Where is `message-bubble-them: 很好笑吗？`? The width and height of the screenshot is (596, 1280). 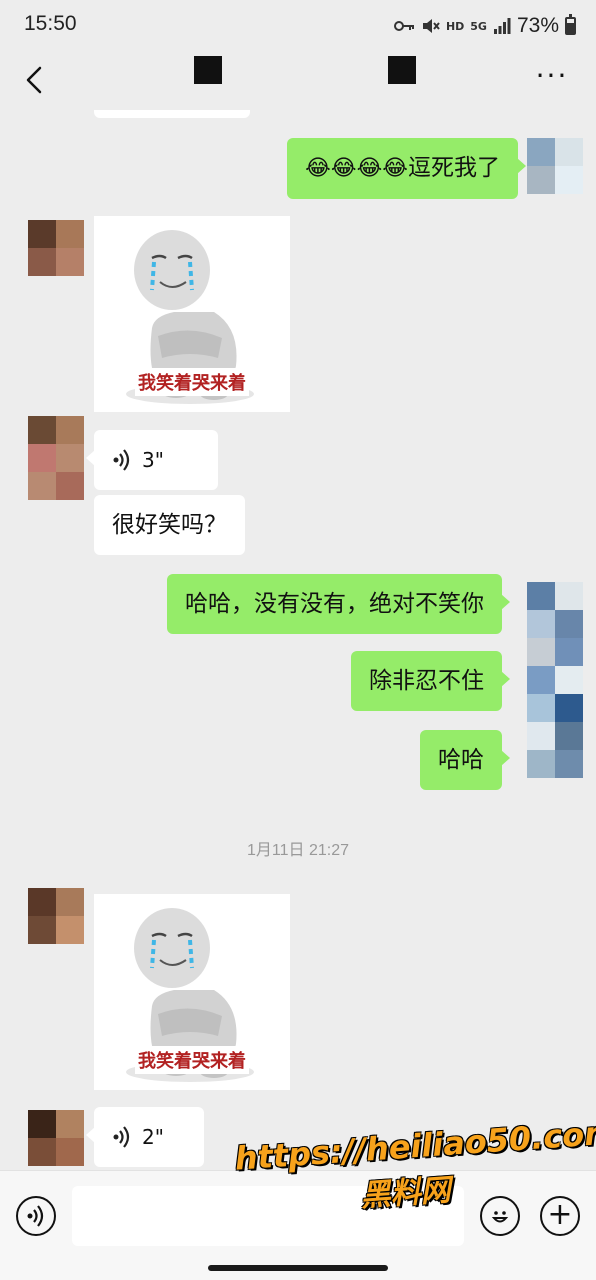
message-bubble-them: 很好笑吗？ is located at coordinates (169, 525).